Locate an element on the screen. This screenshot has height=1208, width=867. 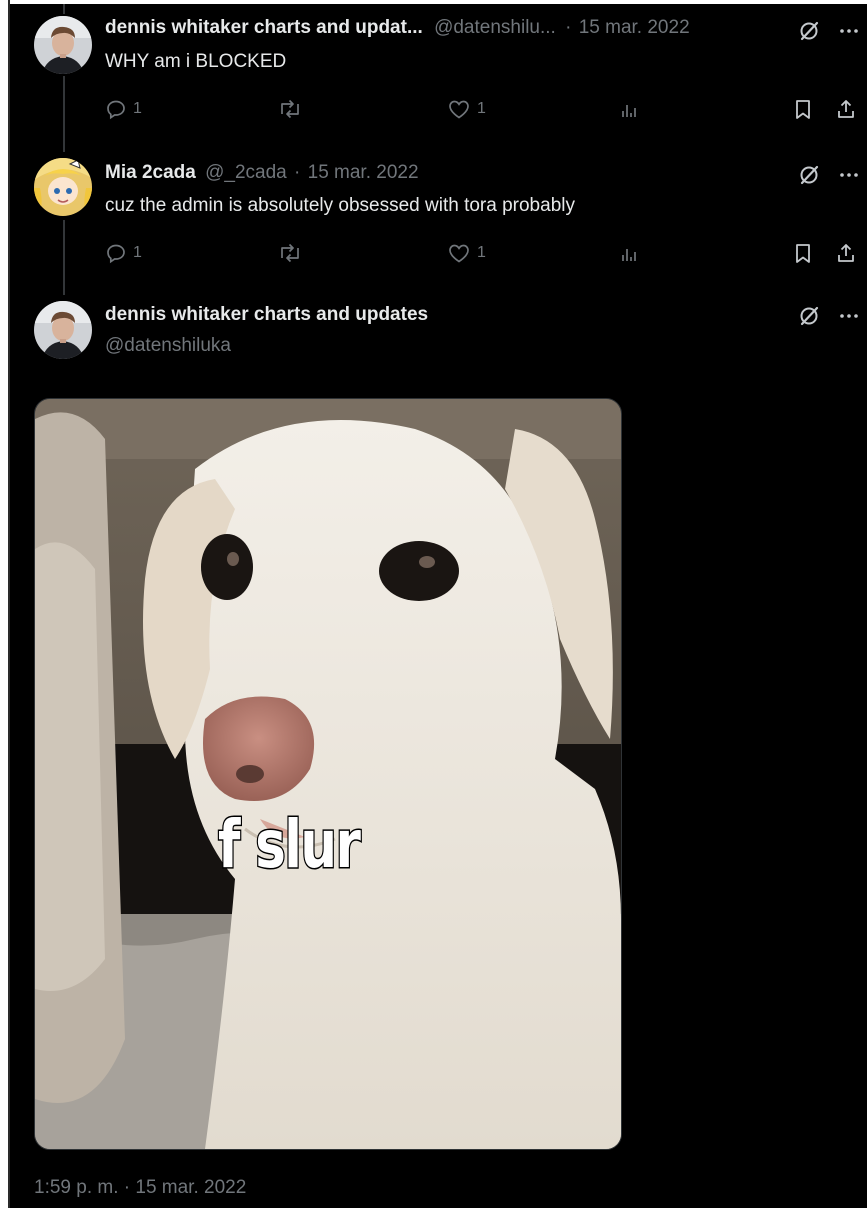
tweet-timestamp: 1:59 p. m. · 15 mar. 2022 is located at coordinates (140, 1188).